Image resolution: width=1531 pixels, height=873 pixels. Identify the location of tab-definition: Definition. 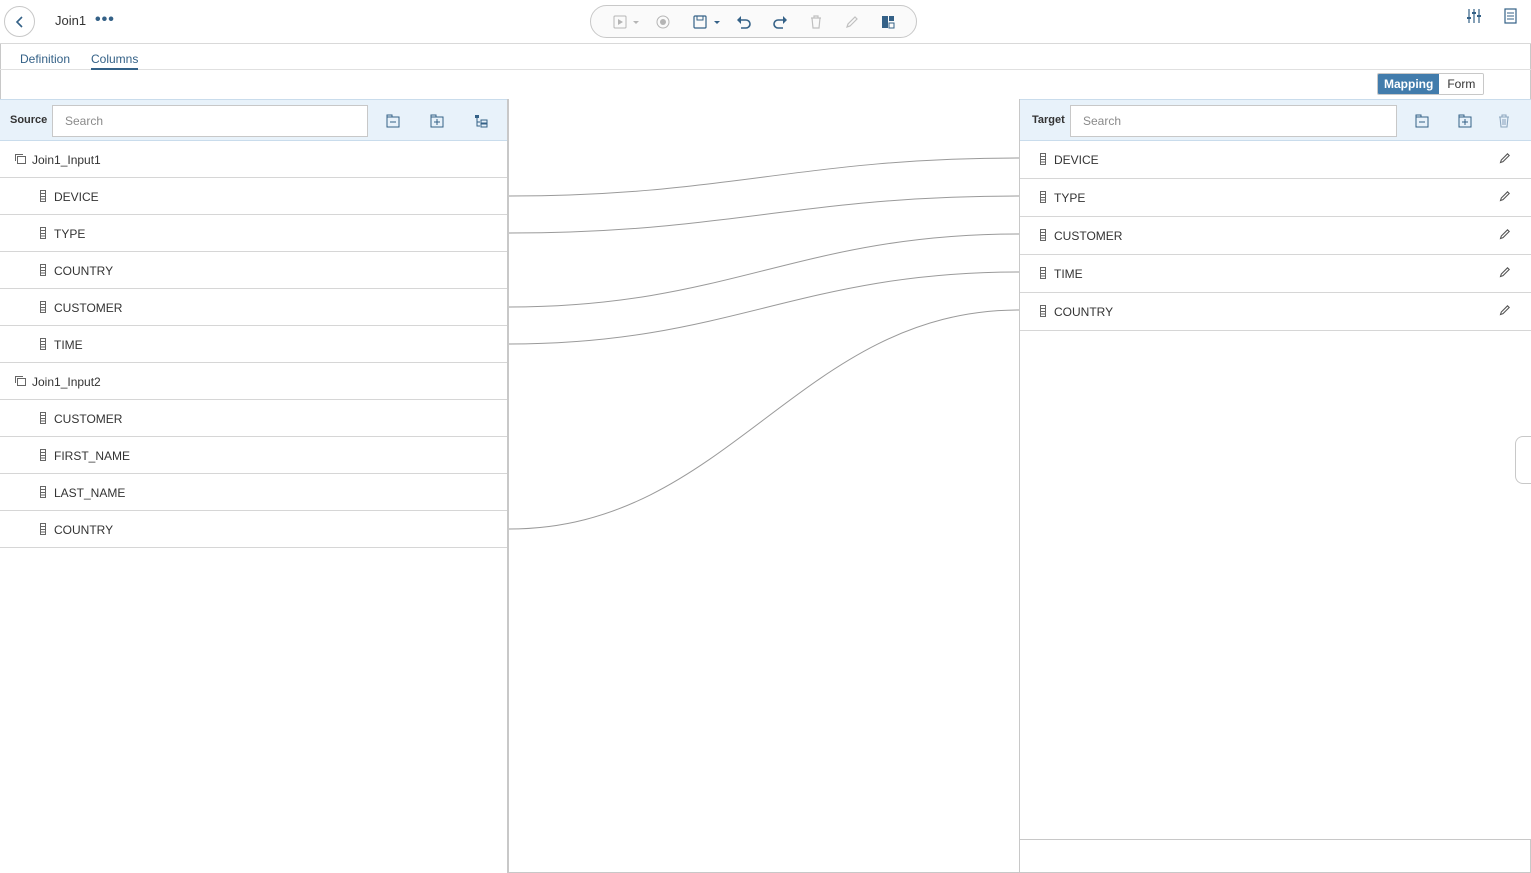
(45, 60).